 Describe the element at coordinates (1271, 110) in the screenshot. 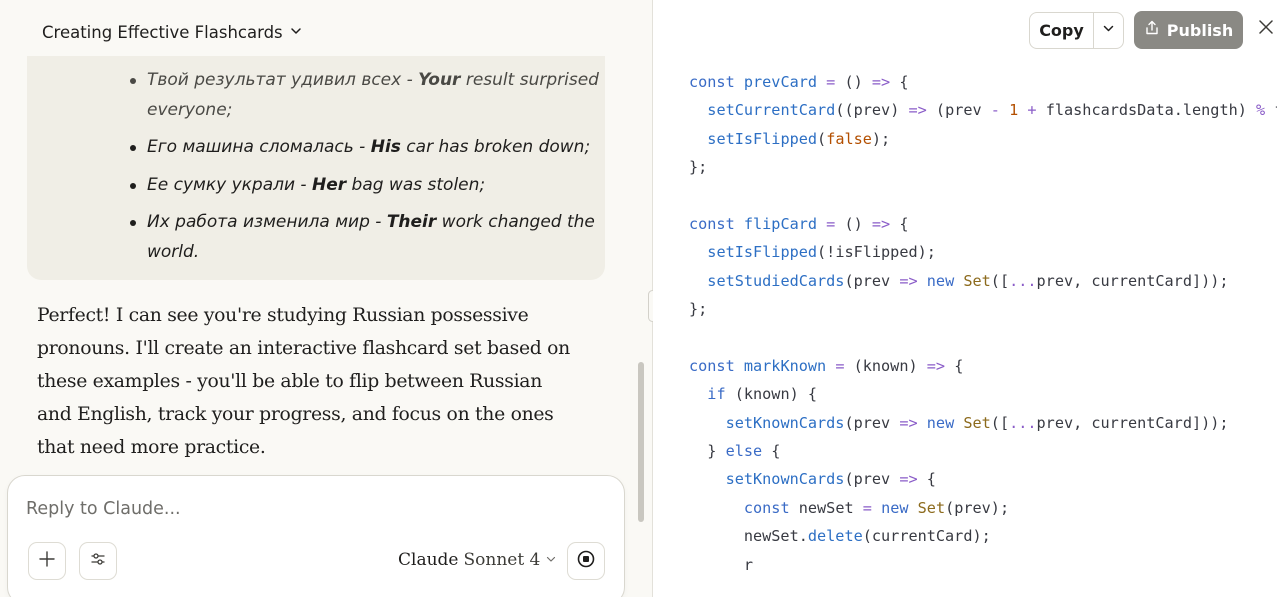

I see `code-token: flashcardsData.length));` at that location.